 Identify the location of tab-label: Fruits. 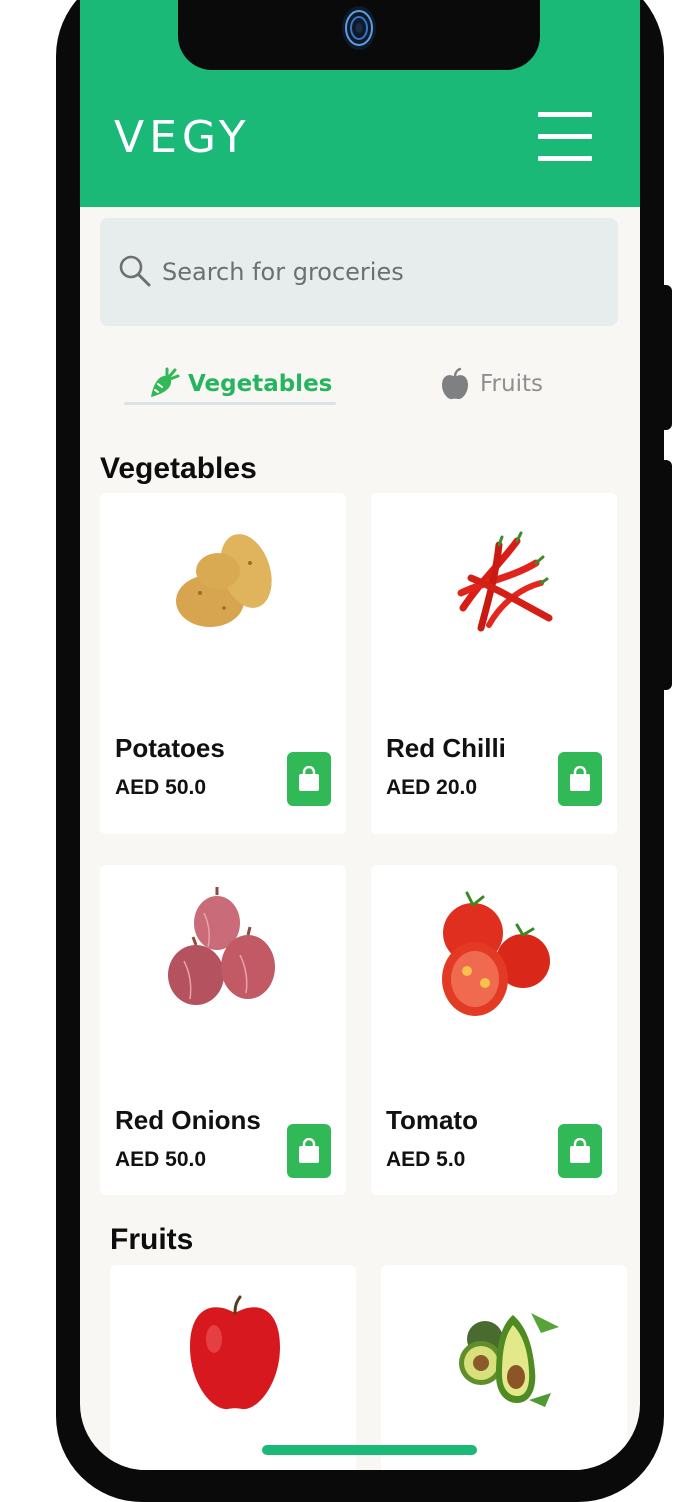
(511, 384).